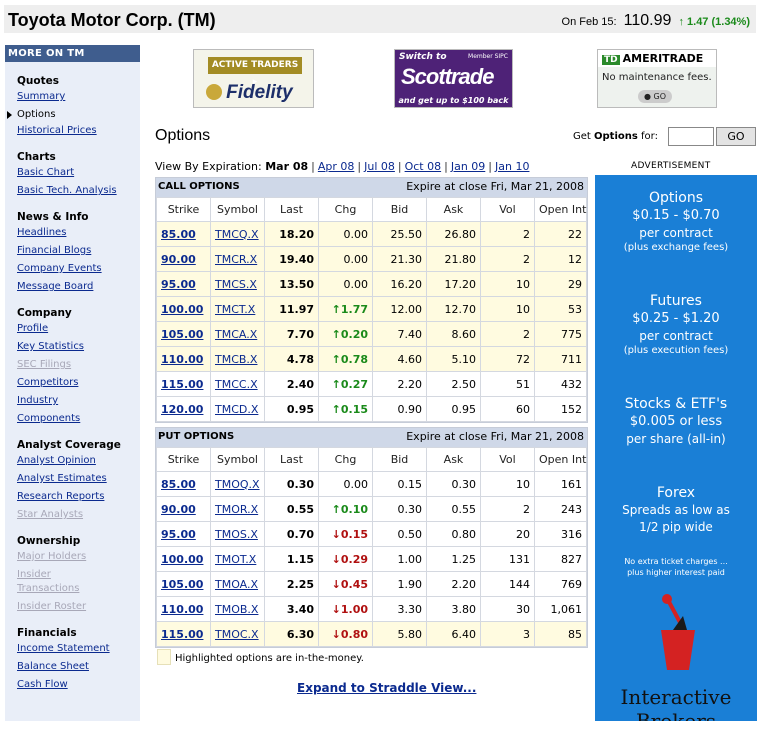 The width and height of the screenshot is (760, 729). I want to click on sidebar-item-summary: Summary, so click(41, 96).